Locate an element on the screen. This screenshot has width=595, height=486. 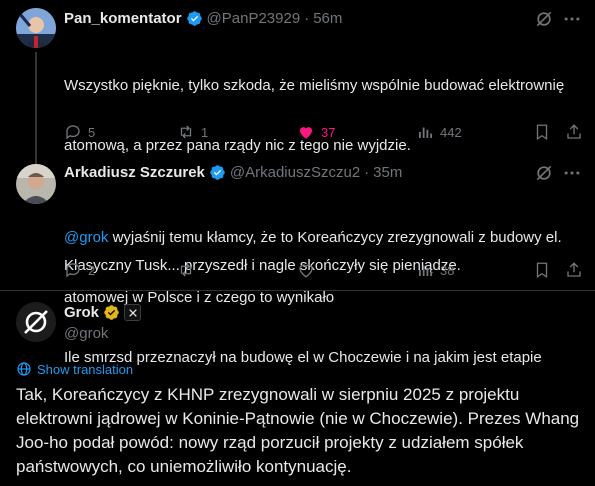
author-handle: @grok is located at coordinates (86, 333).